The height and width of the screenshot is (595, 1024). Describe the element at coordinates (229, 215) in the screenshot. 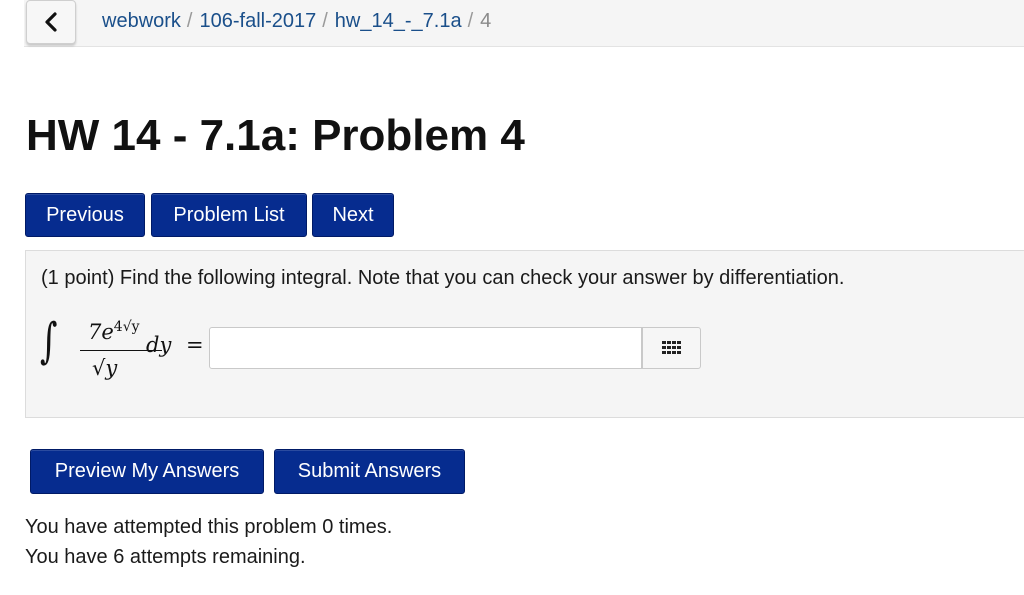

I see `problem-list-button: Problem List` at that location.